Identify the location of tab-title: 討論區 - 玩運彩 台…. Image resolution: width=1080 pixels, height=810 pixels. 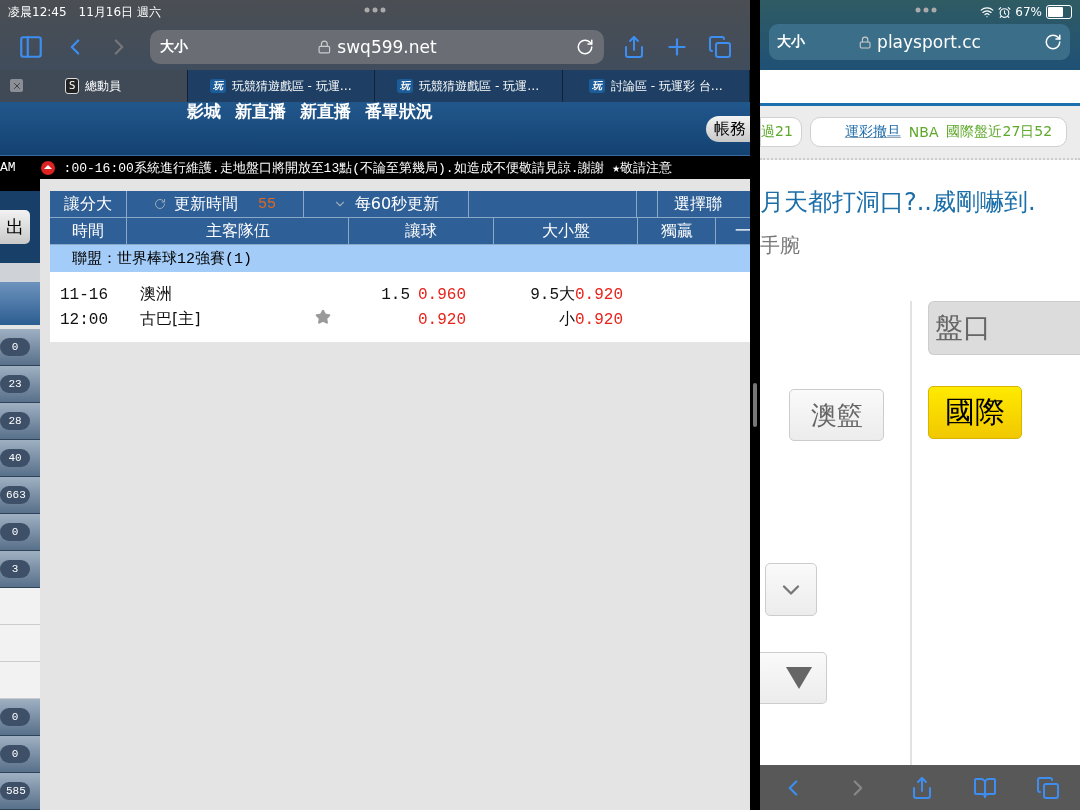
(666, 86).